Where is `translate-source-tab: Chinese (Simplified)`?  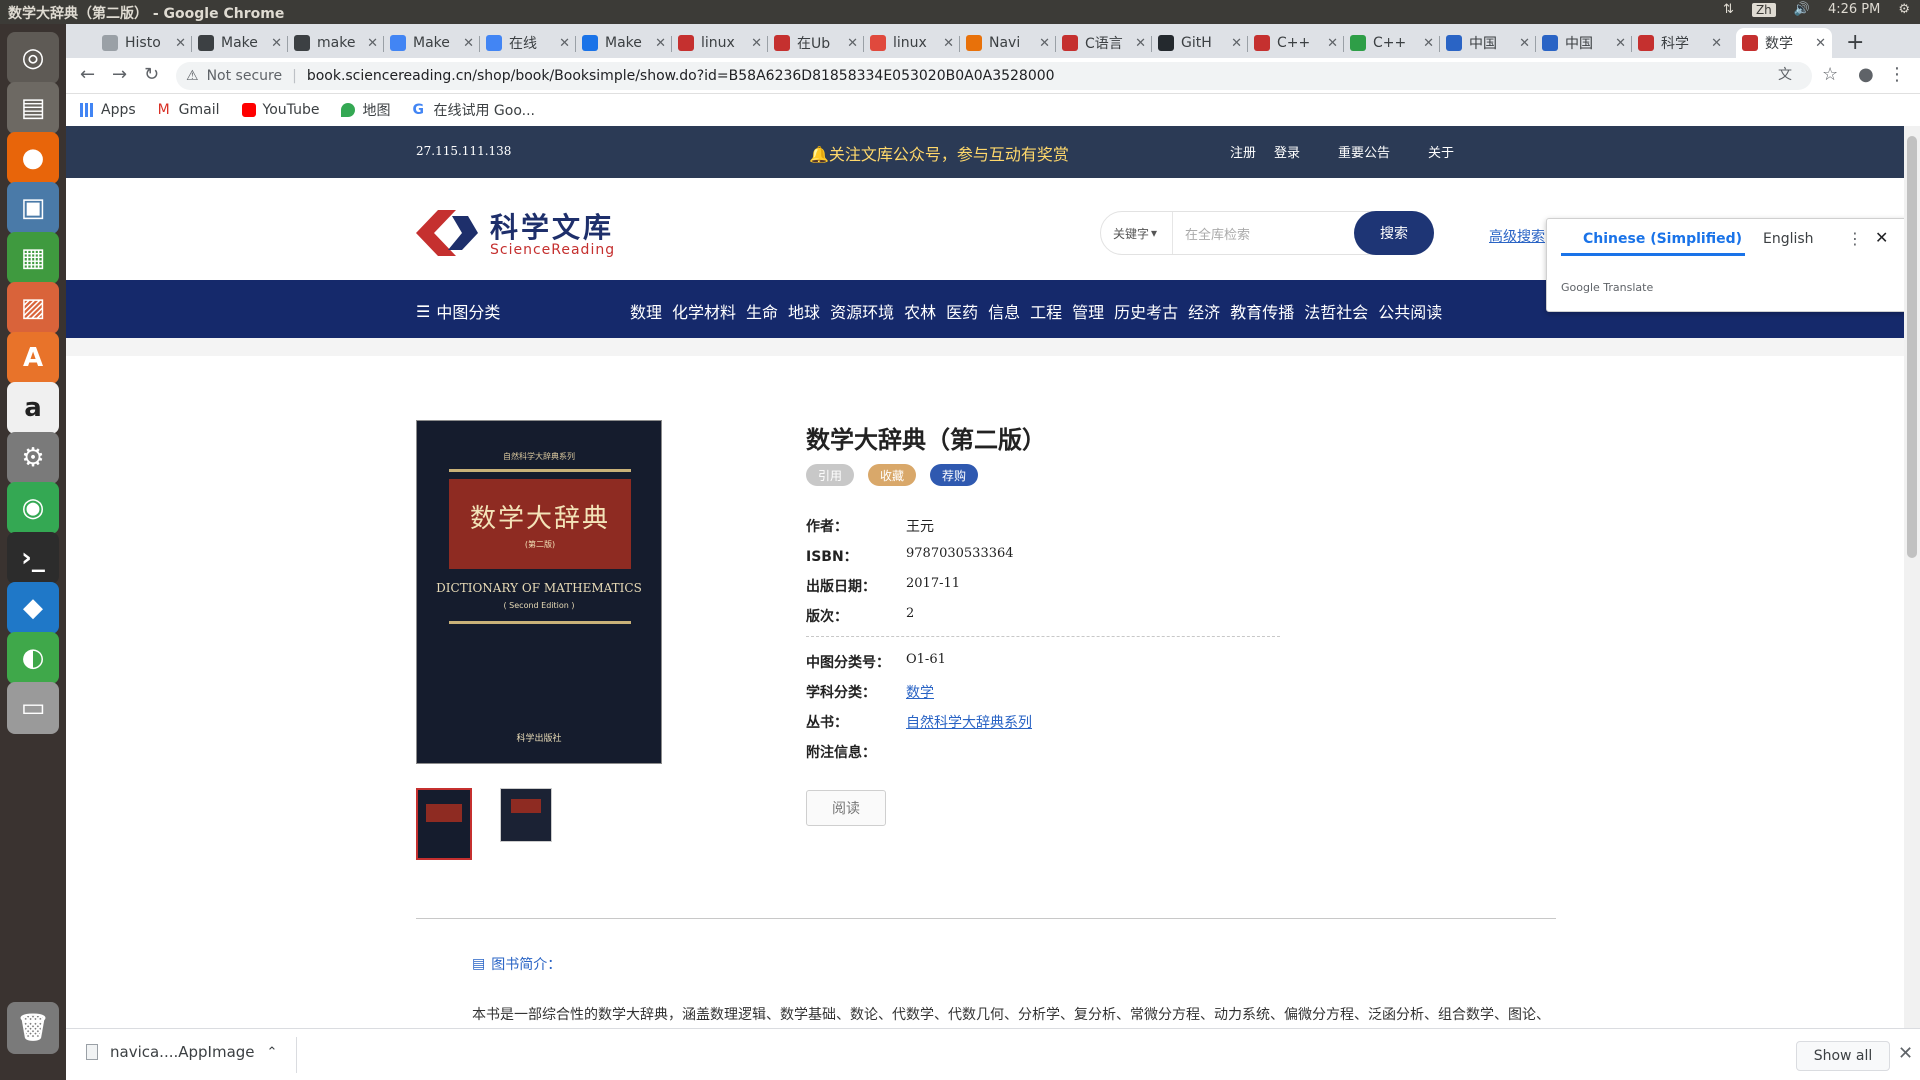 translate-source-tab: Chinese (Simplified) is located at coordinates (1662, 239).